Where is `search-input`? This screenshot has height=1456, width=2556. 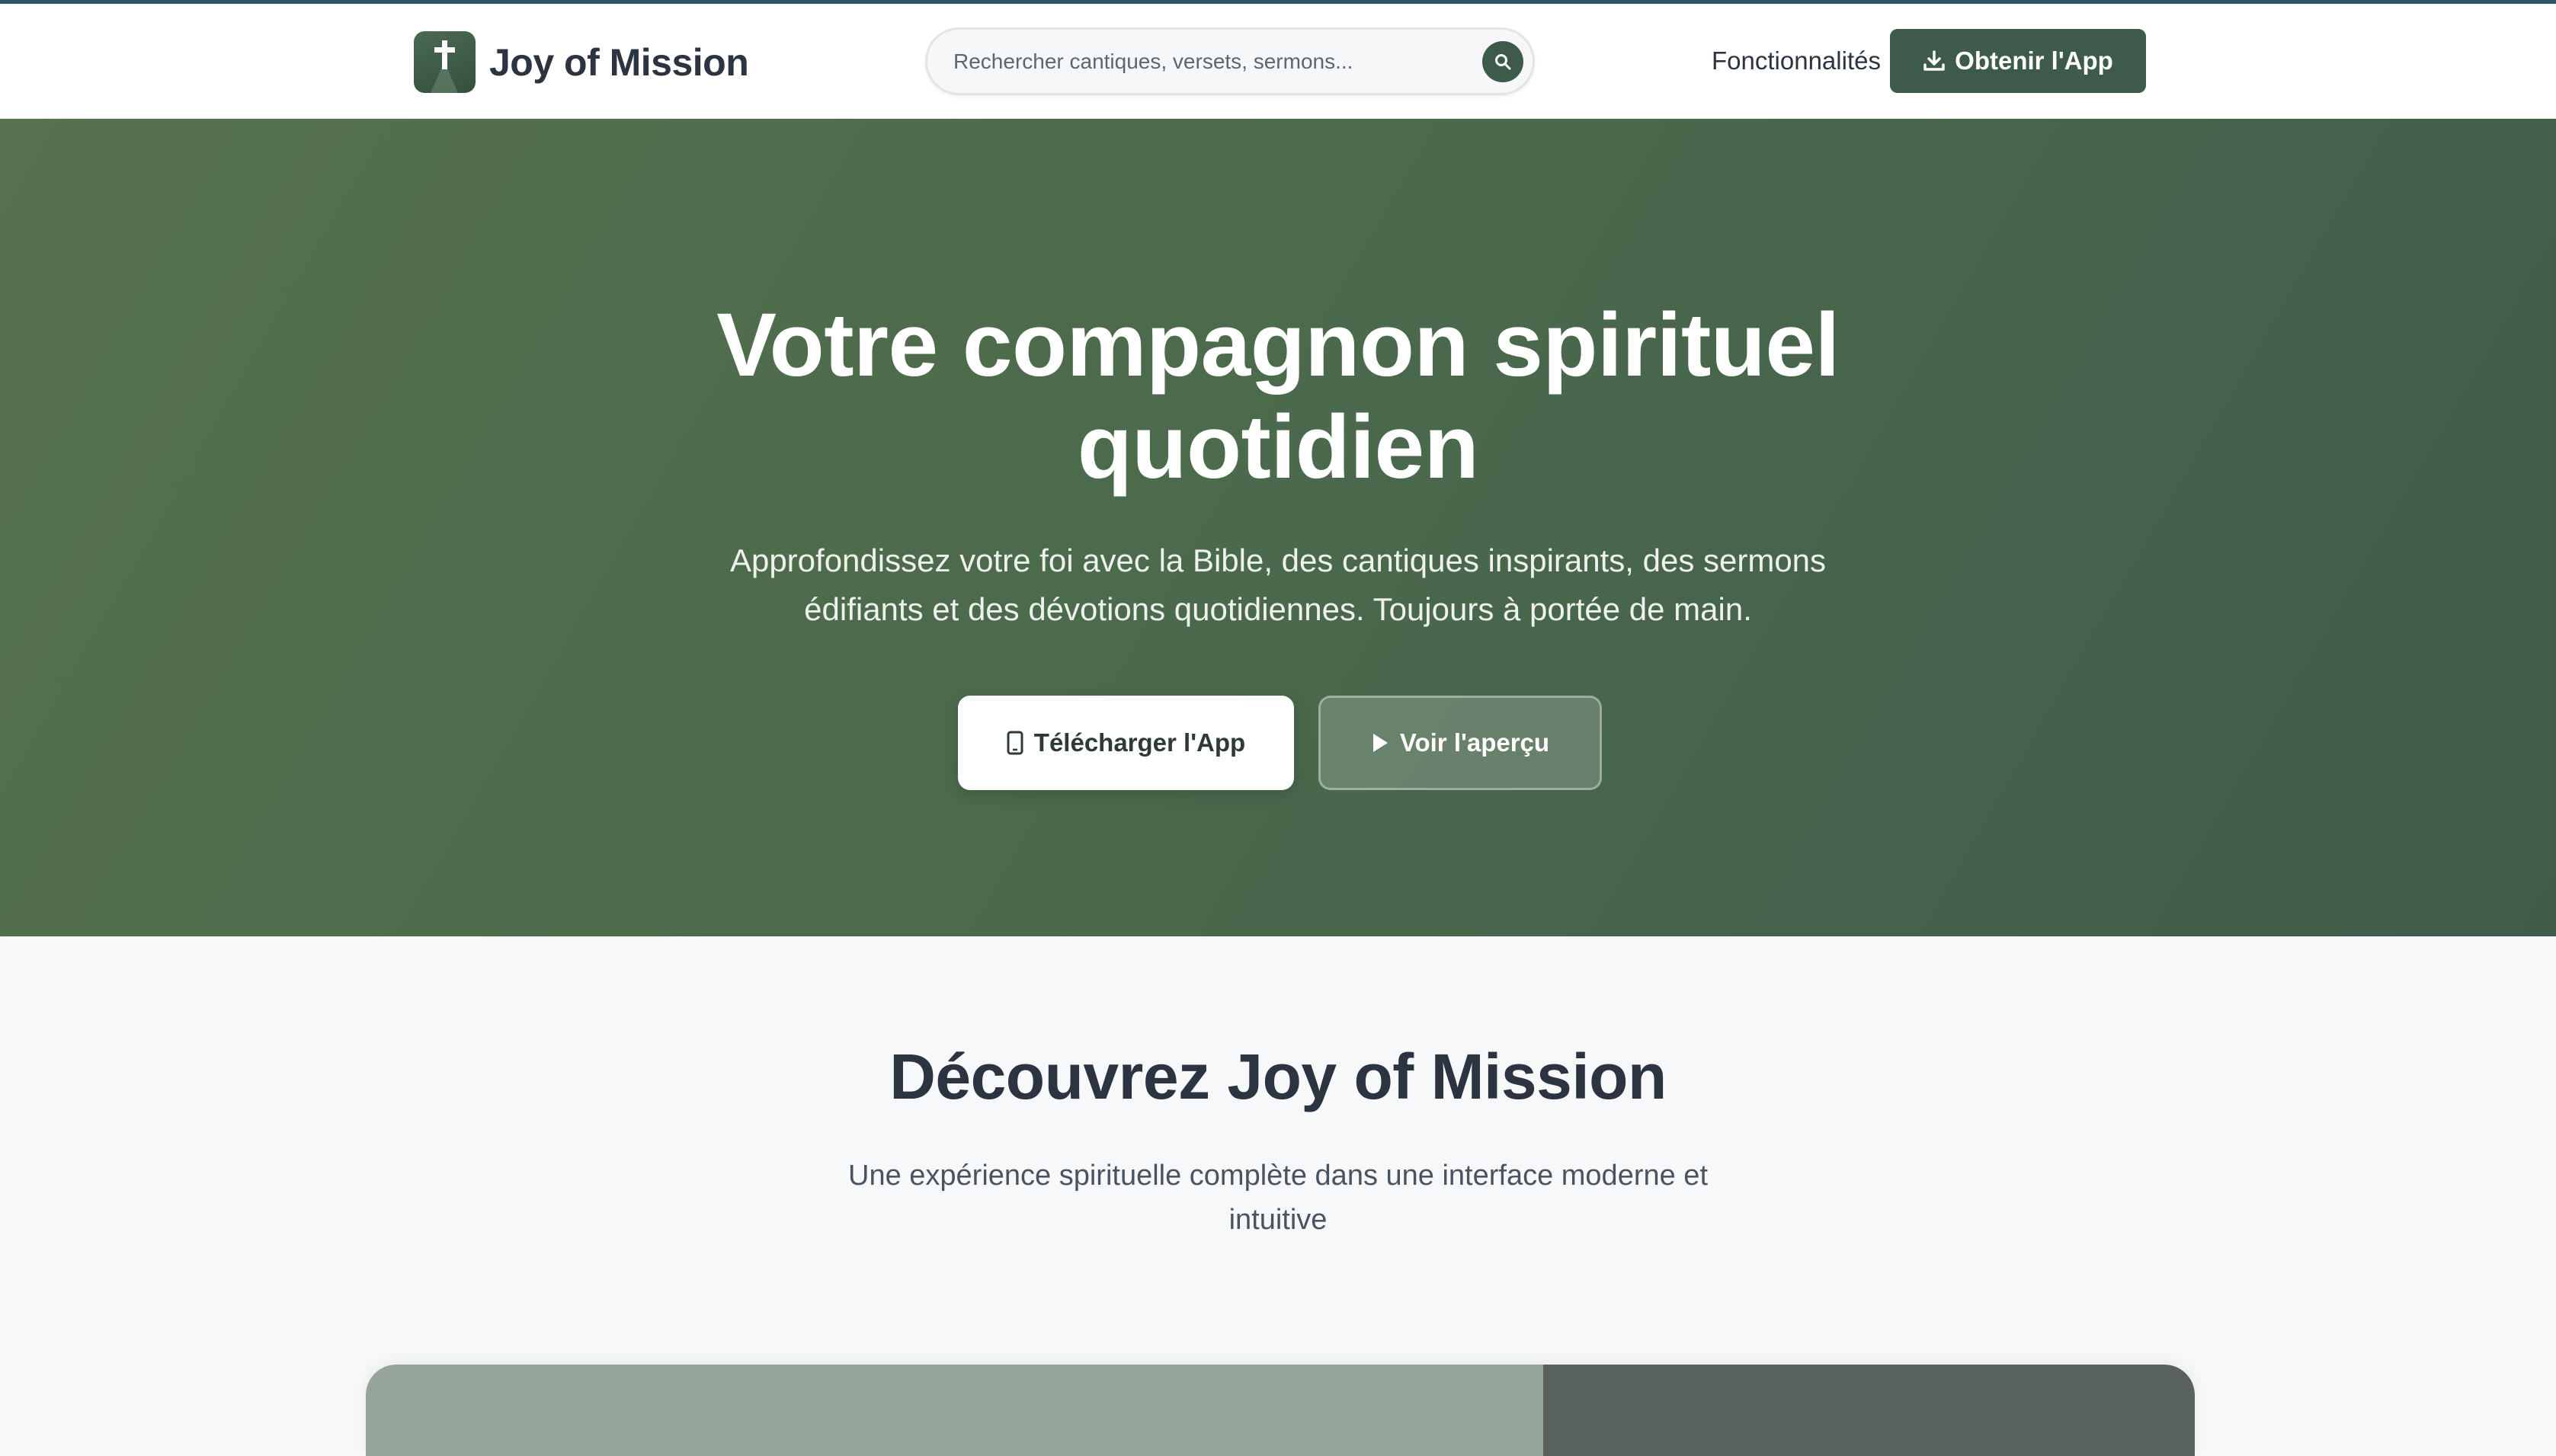 search-input is located at coordinates (1194, 61).